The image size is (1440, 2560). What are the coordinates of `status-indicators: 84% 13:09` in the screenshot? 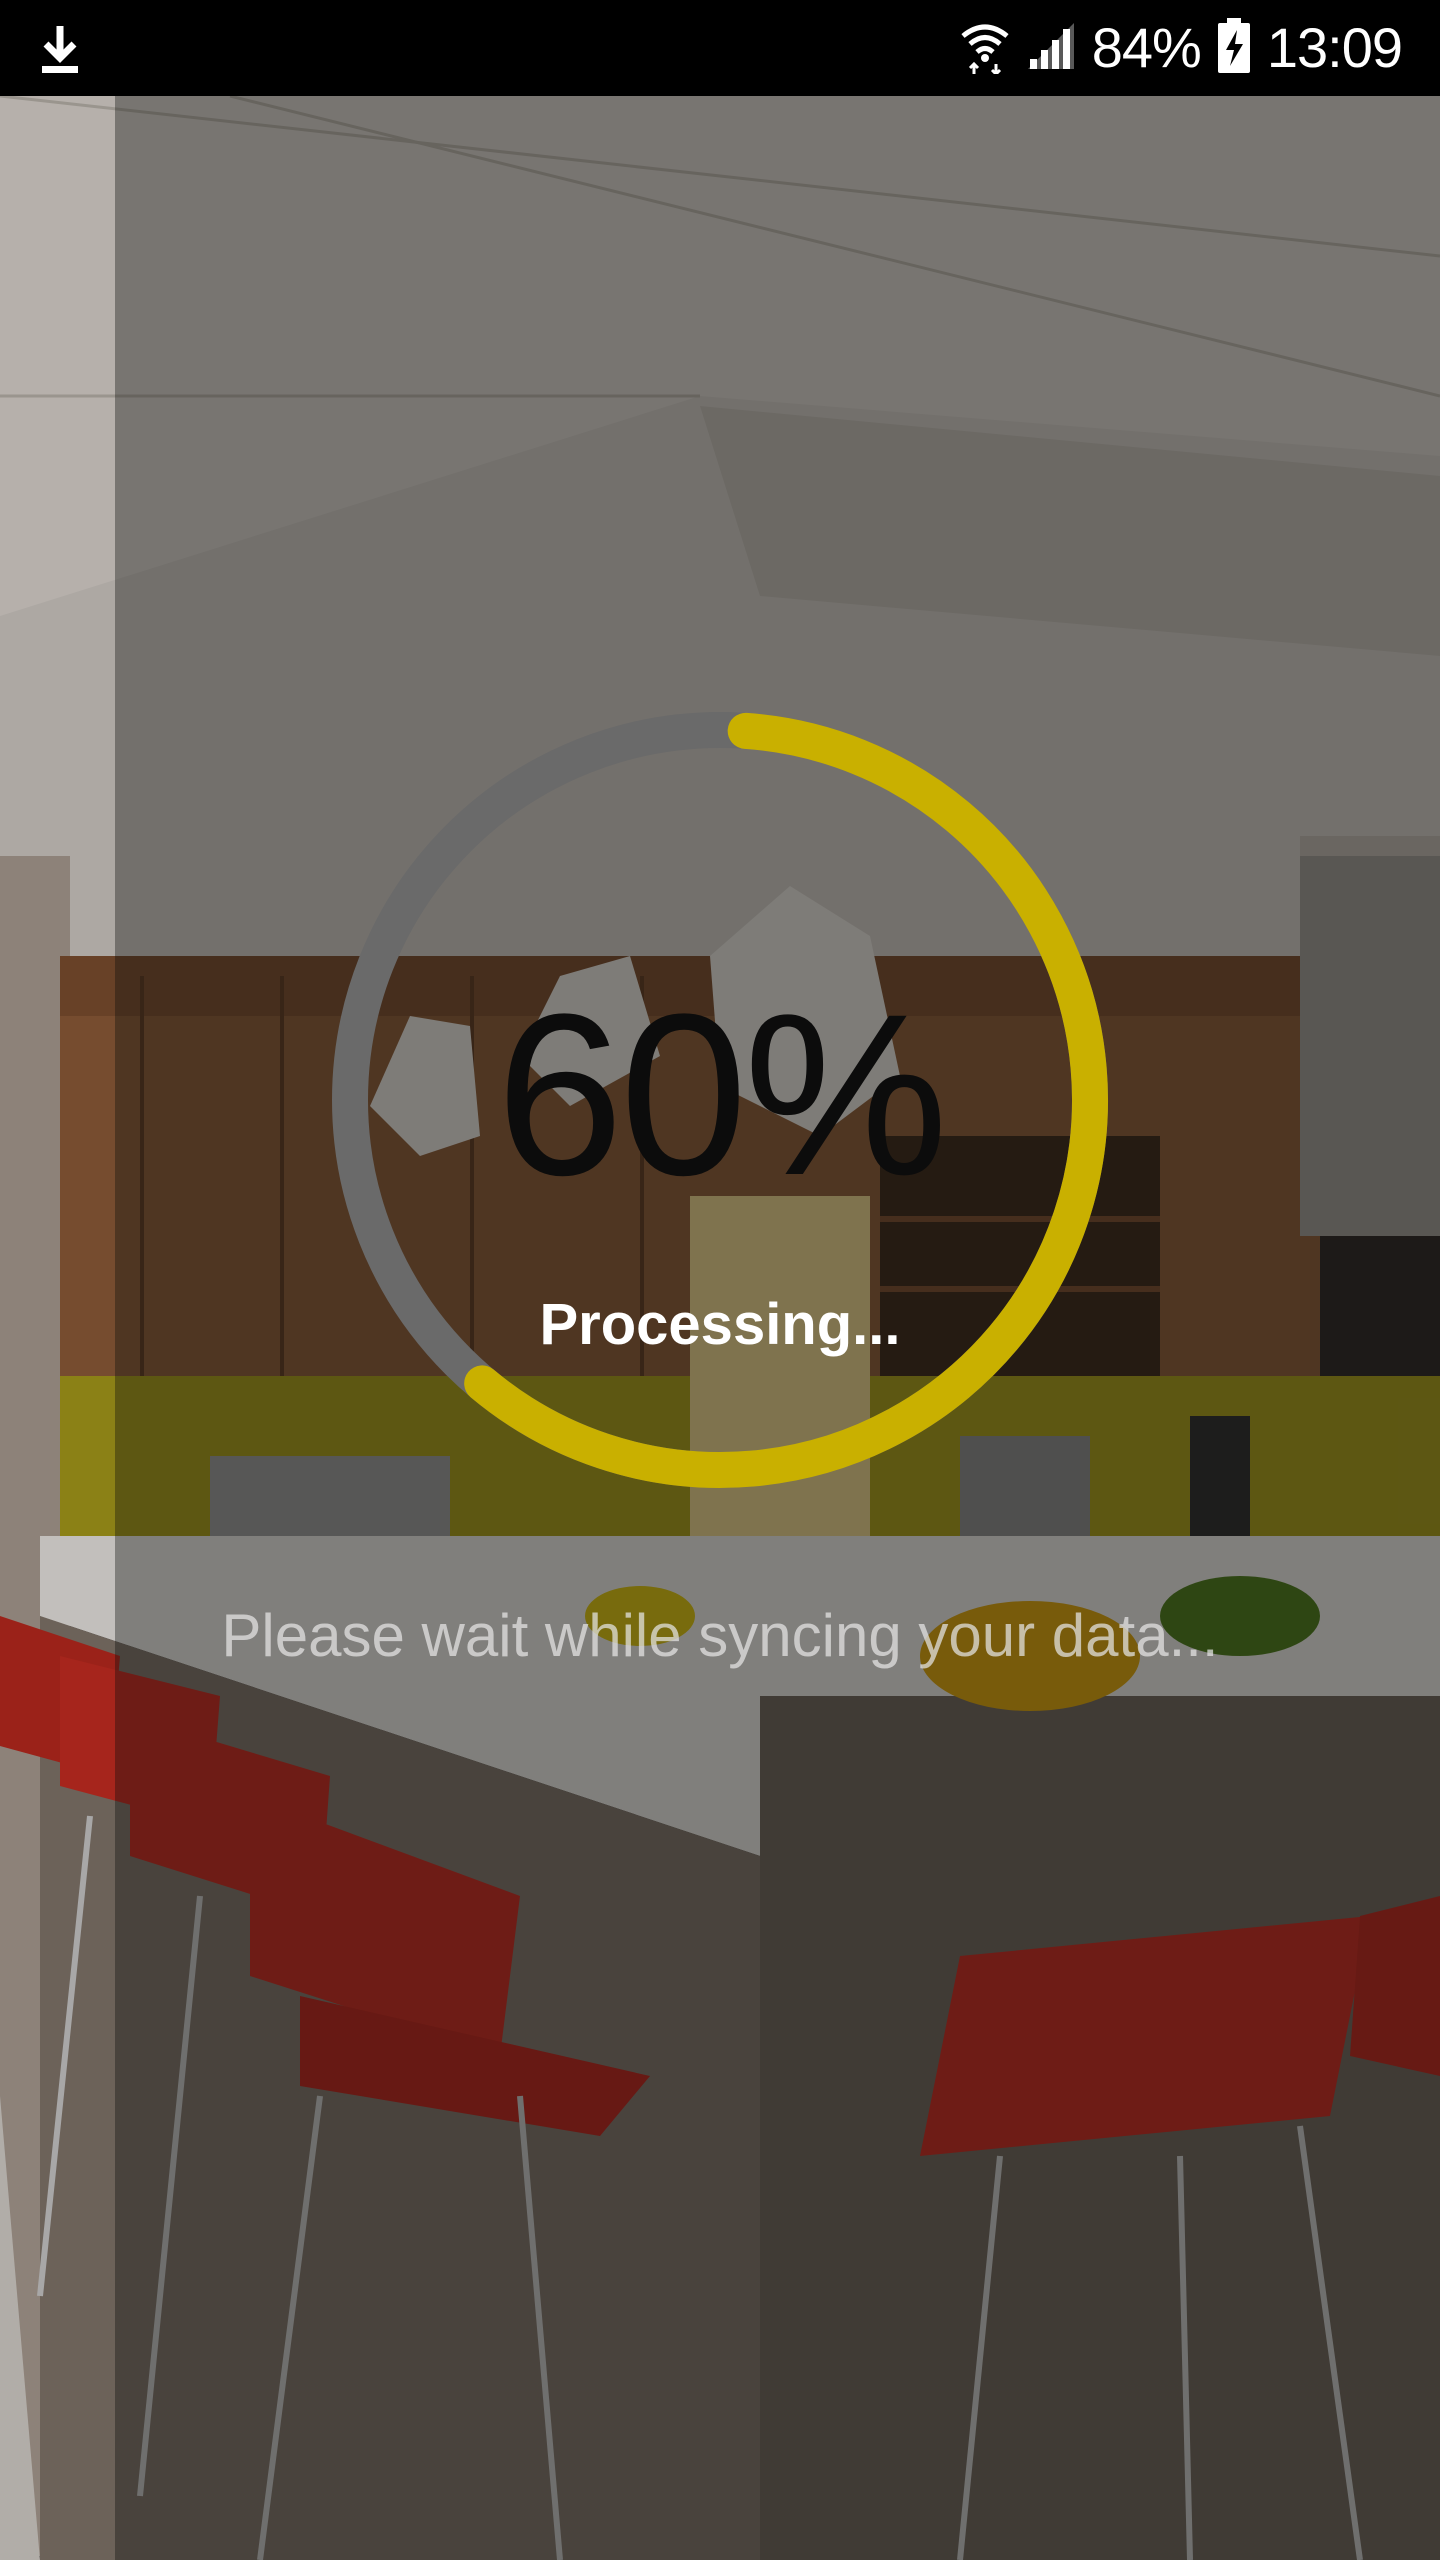 It's located at (1181, 48).